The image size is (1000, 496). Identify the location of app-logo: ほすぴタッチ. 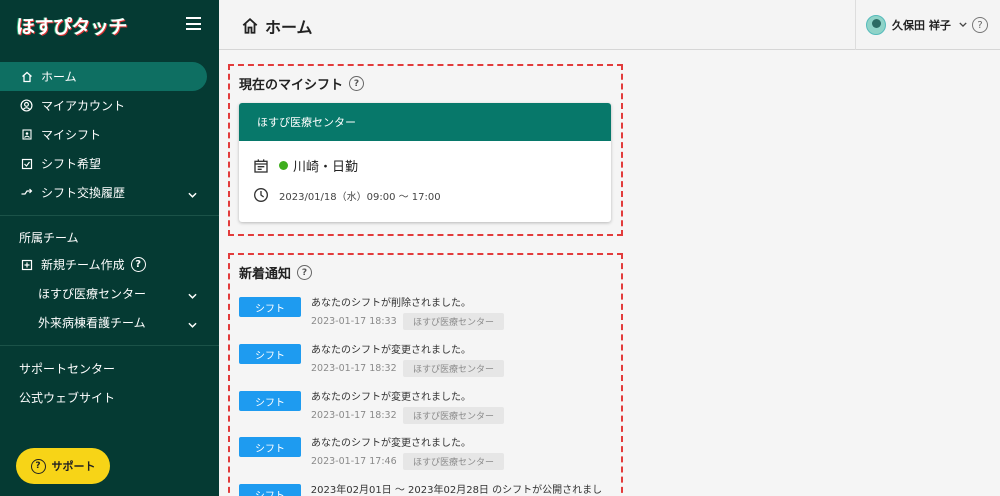
(72, 25).